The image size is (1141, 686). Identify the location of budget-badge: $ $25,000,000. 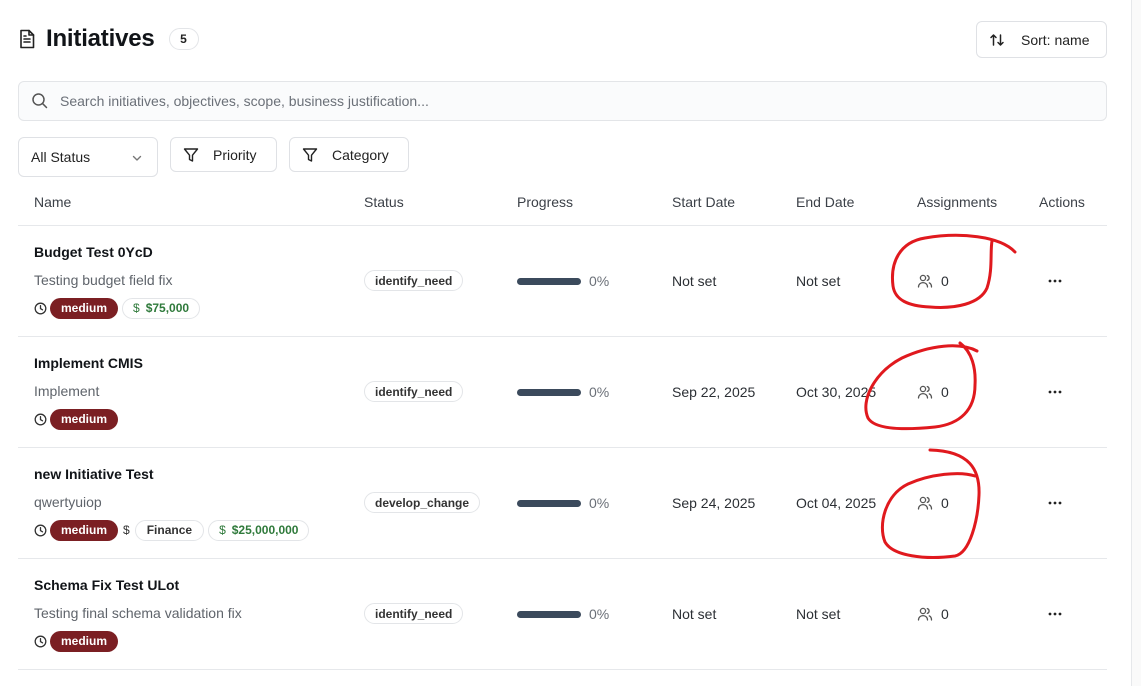
(259, 530).